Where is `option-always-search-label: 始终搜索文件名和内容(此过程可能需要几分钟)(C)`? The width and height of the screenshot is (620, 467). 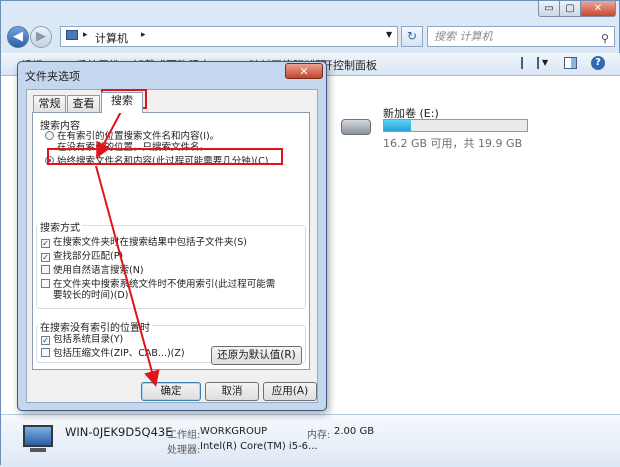 option-always-search-label: 始终搜索文件名和内容(此过程可能需要几分钟)(C) is located at coordinates (163, 161).